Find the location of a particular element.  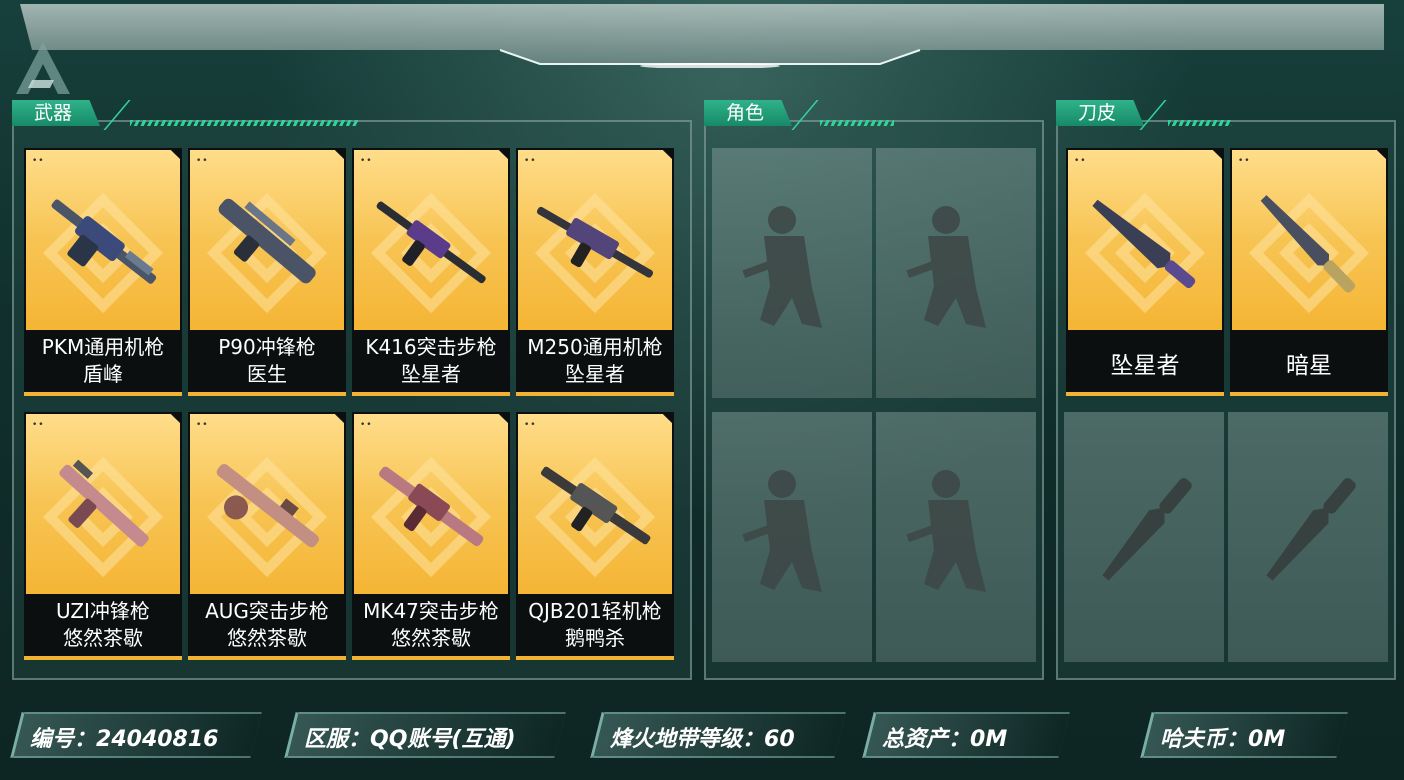

weapon-label: M250通用机枪 坠星者 is located at coordinates (595, 360).